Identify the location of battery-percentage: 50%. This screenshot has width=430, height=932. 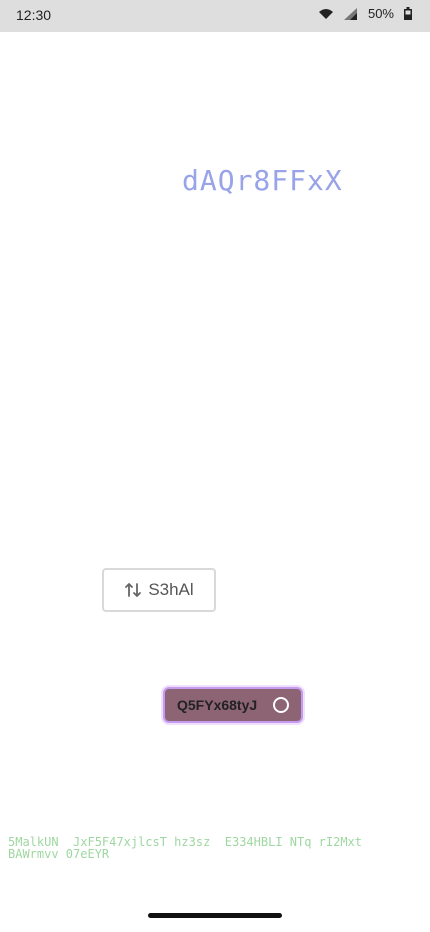
(380, 13).